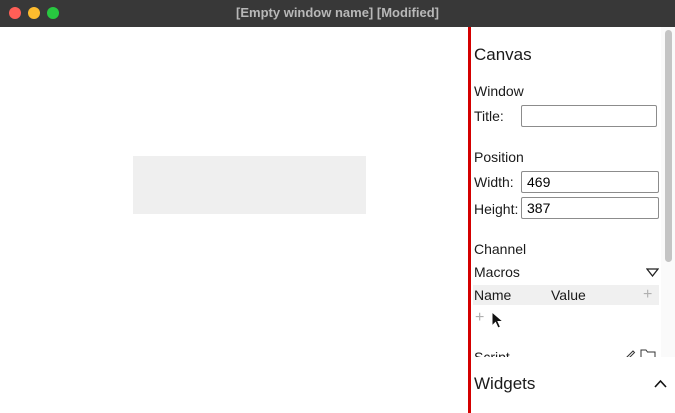  I want to click on mouse-cursor-icon, so click(498, 320).